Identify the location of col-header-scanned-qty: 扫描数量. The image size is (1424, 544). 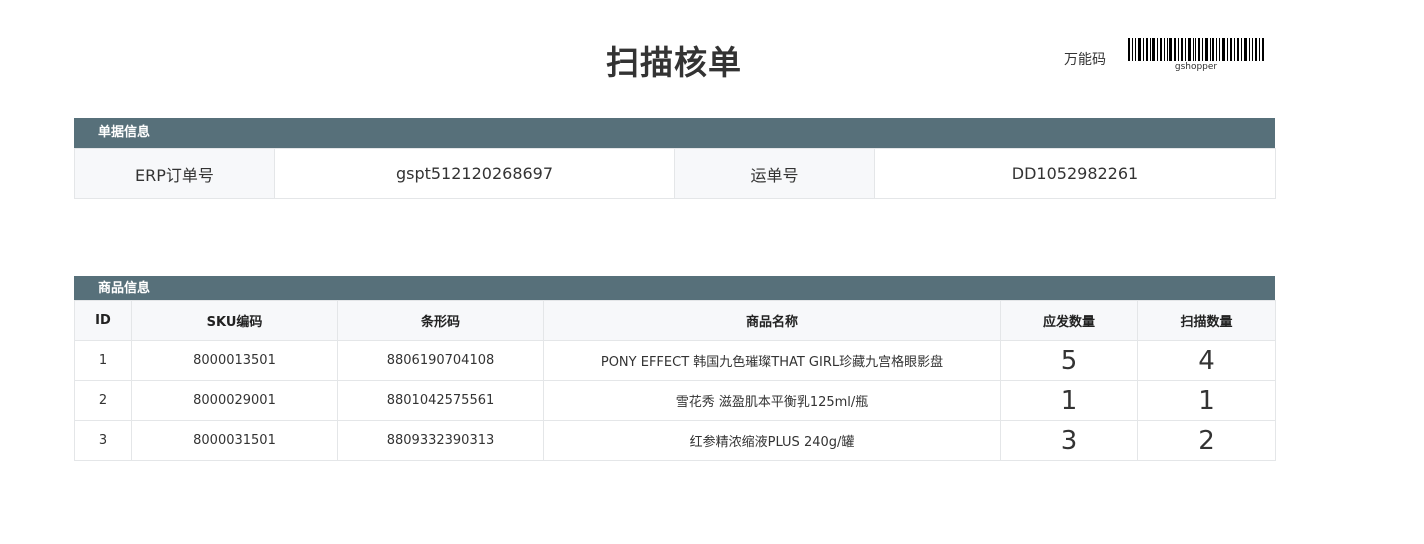
(1206, 320).